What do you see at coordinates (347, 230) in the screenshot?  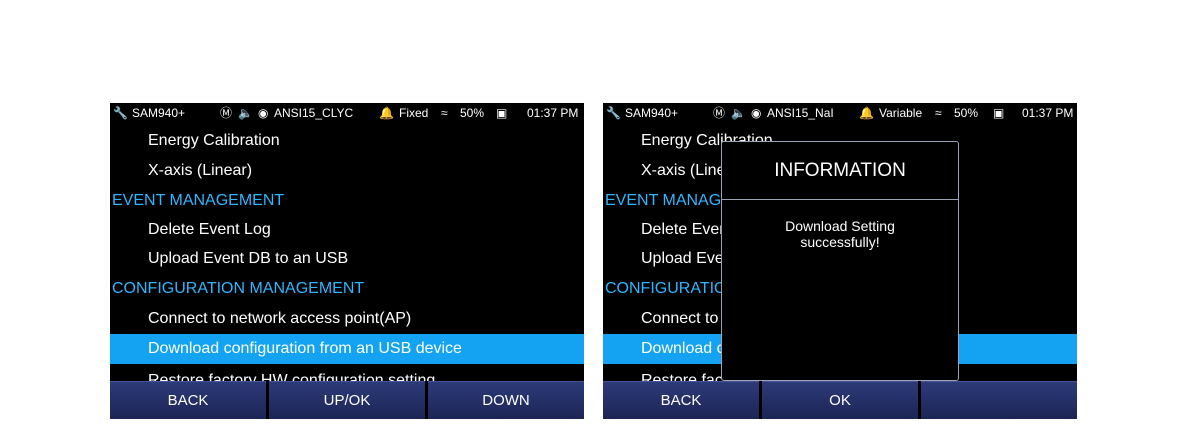 I see `menu-item-delete-event-log: Delete Event Log` at bounding box center [347, 230].